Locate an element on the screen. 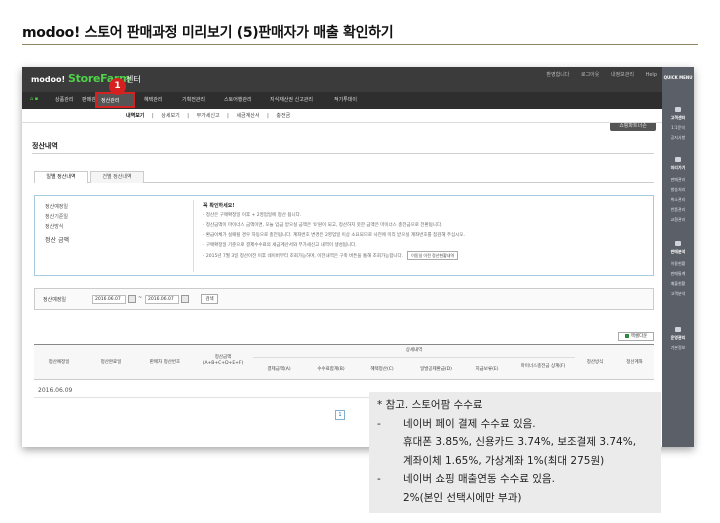 The width and height of the screenshot is (720, 523). date-to-input: 2016.06.07 is located at coordinates (162, 299).